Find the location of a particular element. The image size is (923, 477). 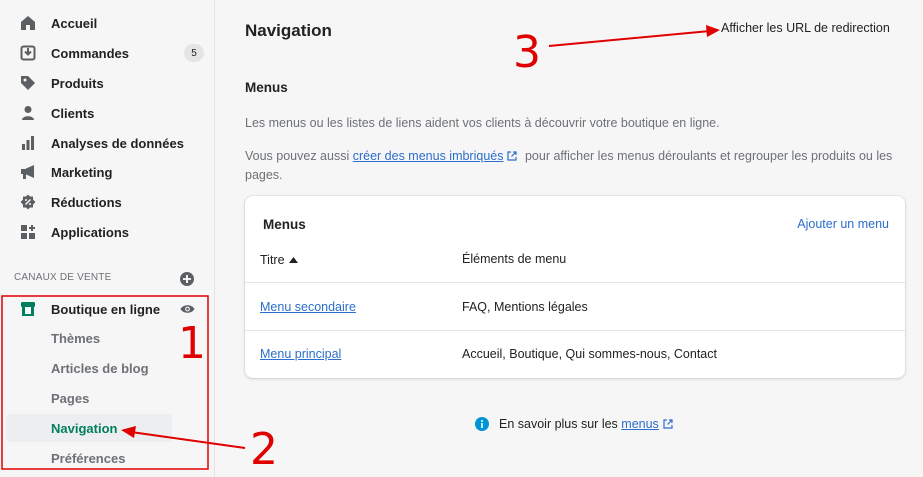

redirect-urls-link: Afficher les URL de redirection is located at coordinates (805, 28).